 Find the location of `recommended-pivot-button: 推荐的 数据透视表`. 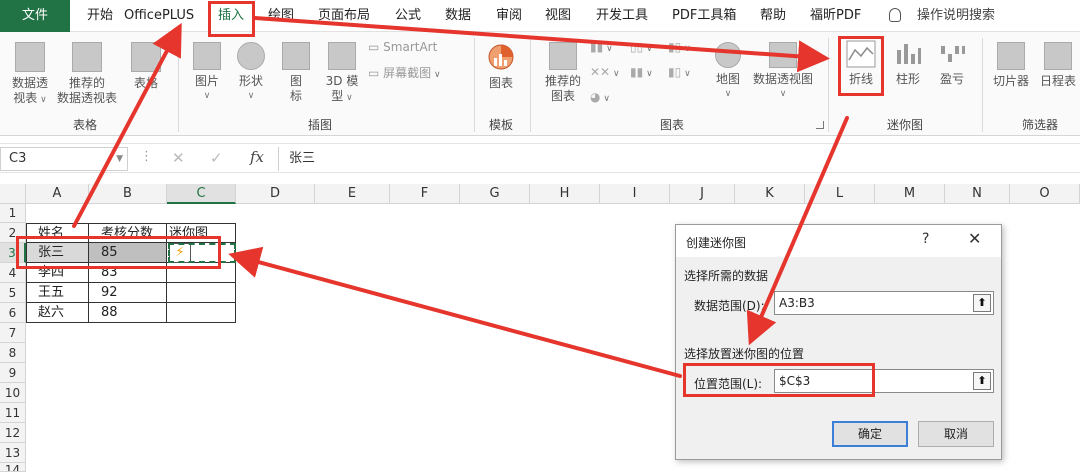

recommended-pivot-button: 推荐的 数据透视表 is located at coordinates (87, 74).